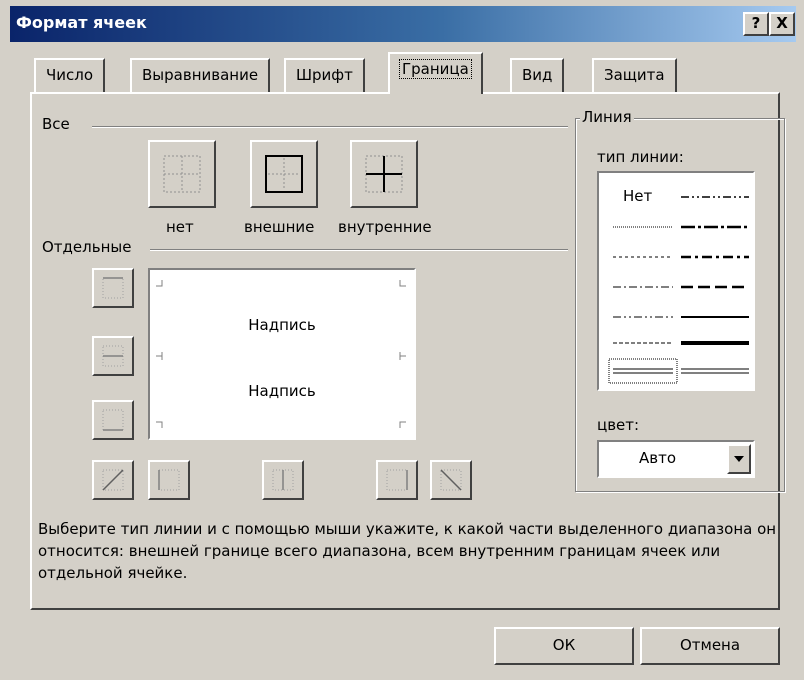  I want to click on tab-font: Шрифт, so click(324, 75).